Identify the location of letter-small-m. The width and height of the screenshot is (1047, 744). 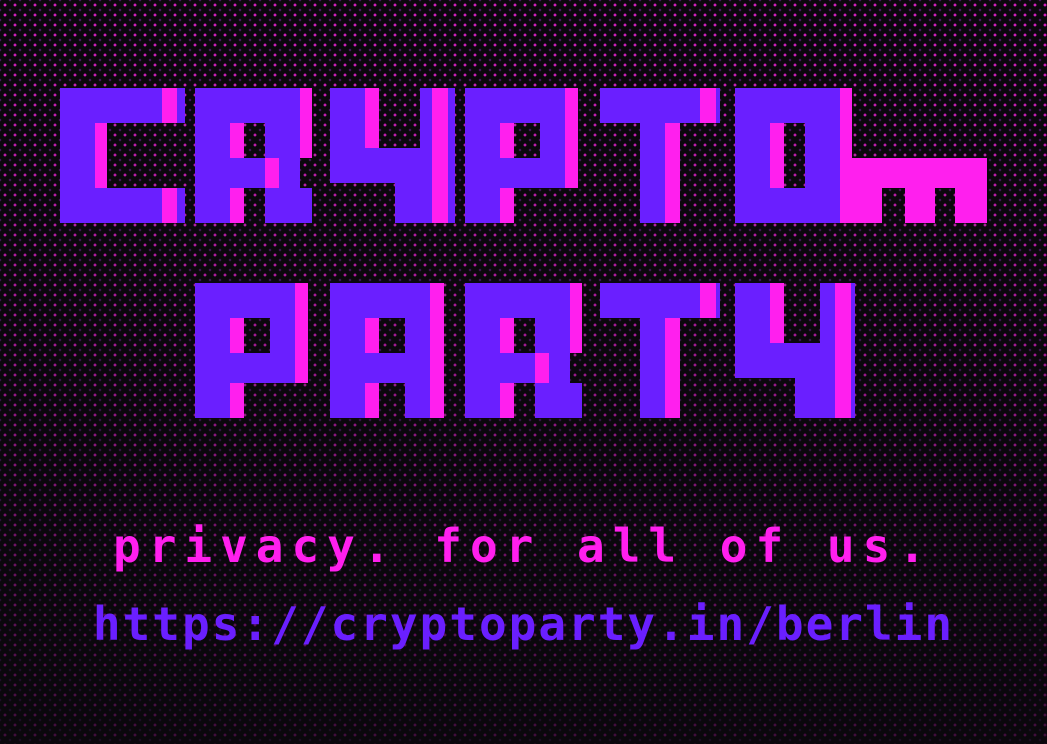
(919, 190).